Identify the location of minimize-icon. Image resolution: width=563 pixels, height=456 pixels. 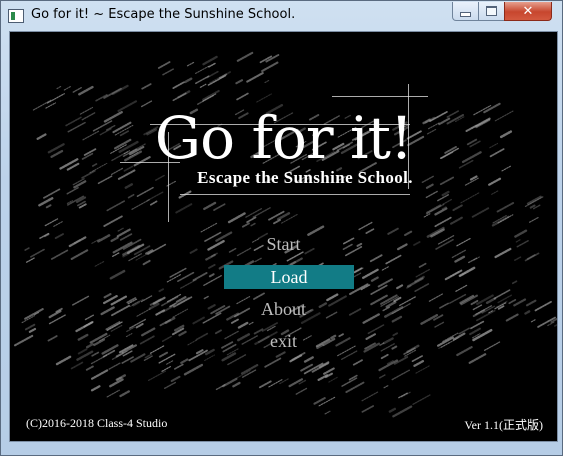
(465, 14).